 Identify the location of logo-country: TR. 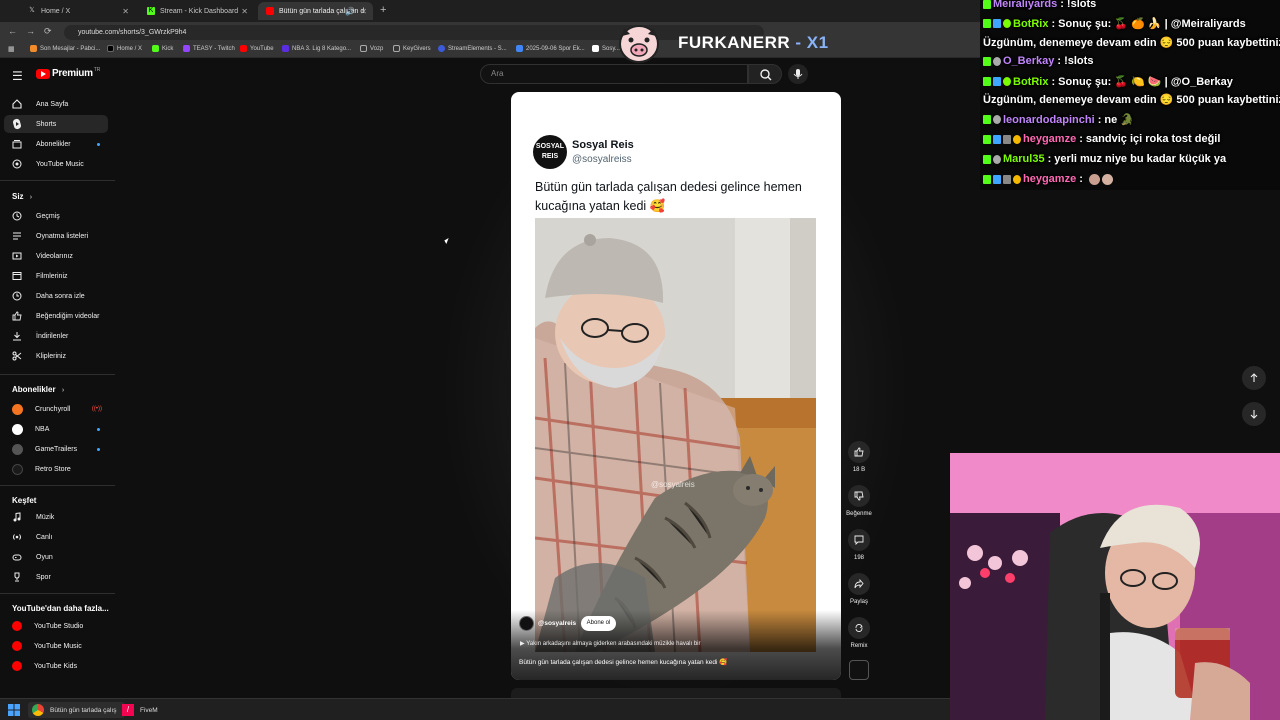
(97, 69).